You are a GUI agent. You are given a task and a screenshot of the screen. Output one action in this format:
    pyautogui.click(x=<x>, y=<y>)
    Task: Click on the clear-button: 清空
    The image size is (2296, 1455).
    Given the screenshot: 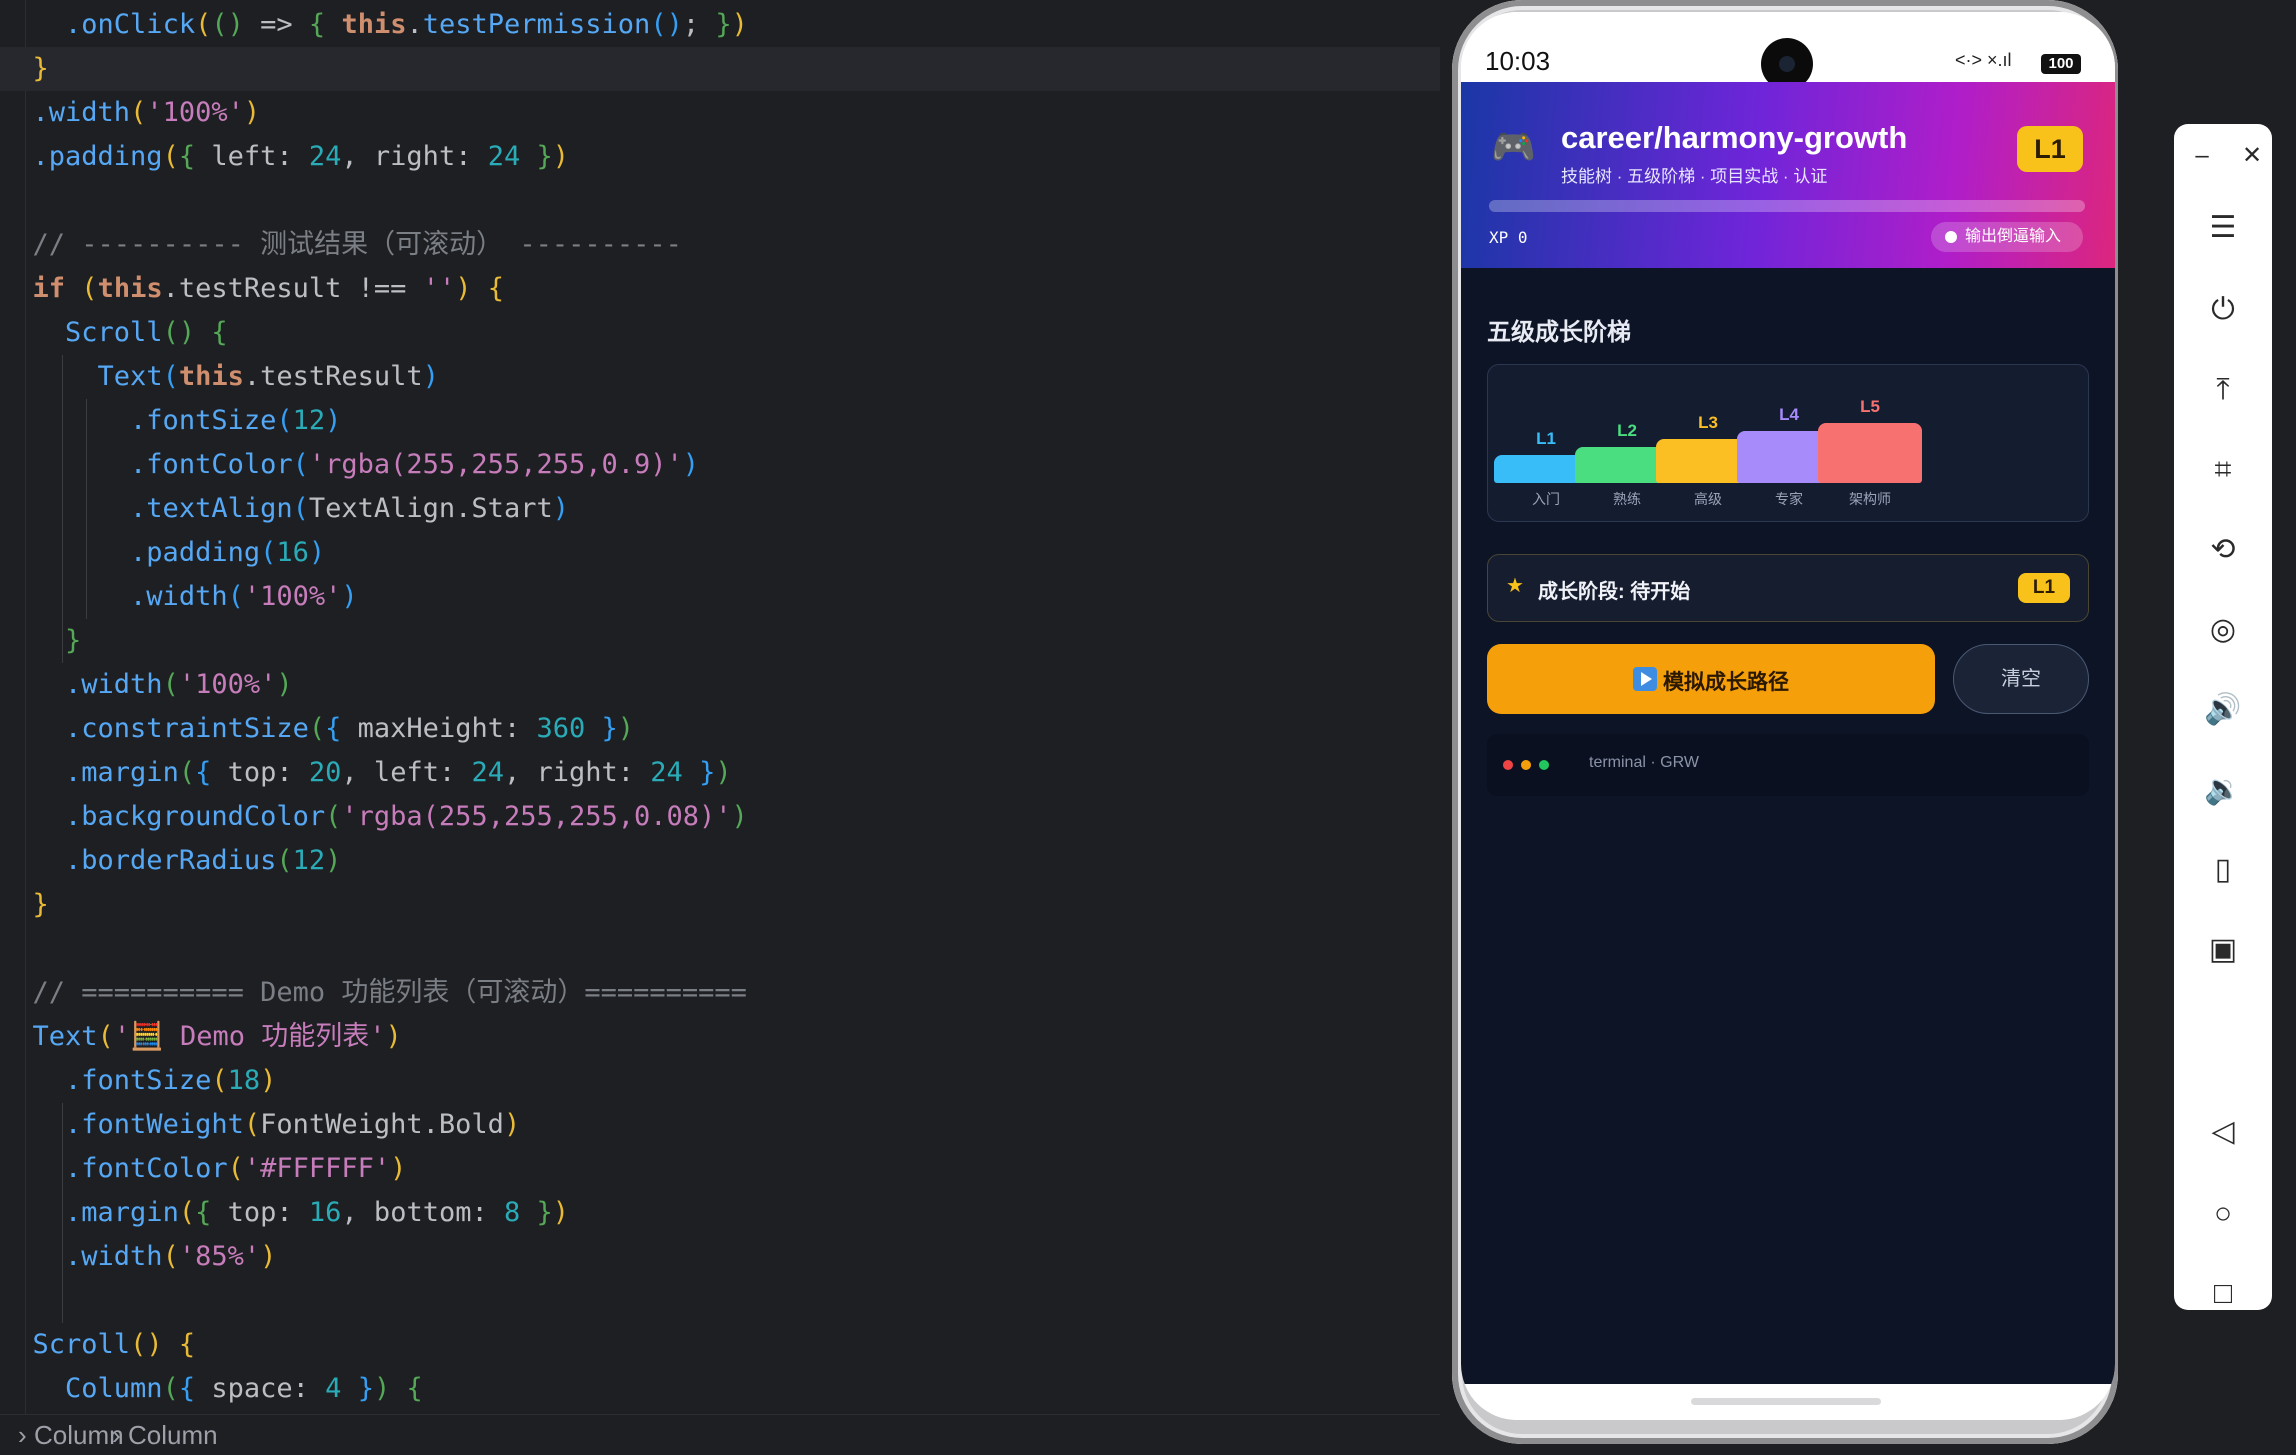 What is the action you would take?
    pyautogui.click(x=2021, y=679)
    